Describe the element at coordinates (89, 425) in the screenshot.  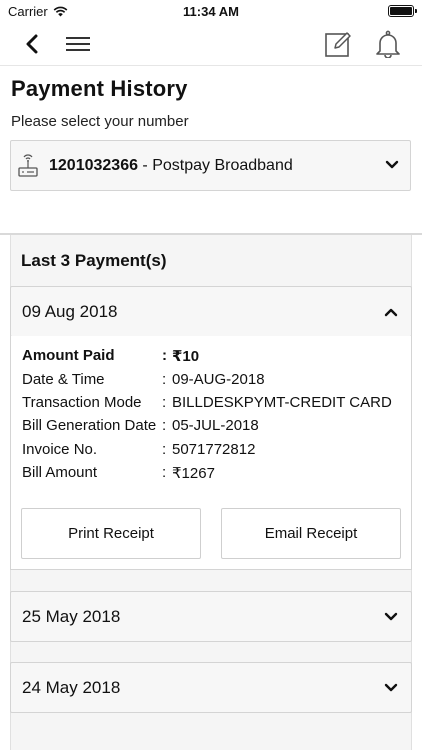
I see `detail-label: Bill Generation Date` at that location.